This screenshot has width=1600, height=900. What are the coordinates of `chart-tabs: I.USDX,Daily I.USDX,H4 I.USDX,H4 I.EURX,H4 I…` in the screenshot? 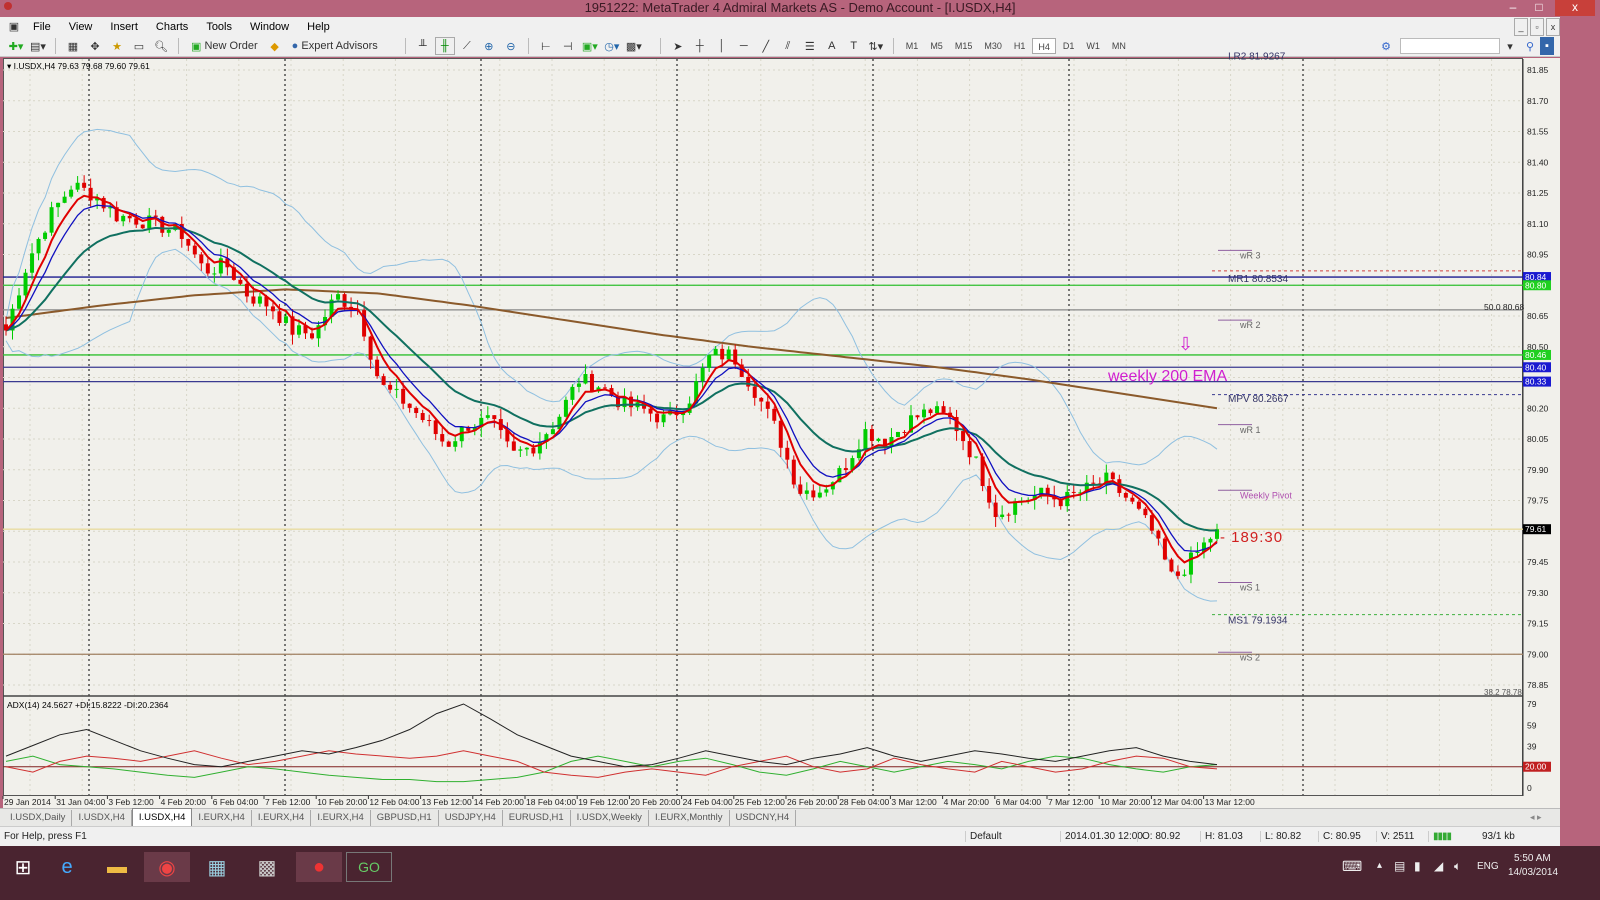 It's located at (780, 817).